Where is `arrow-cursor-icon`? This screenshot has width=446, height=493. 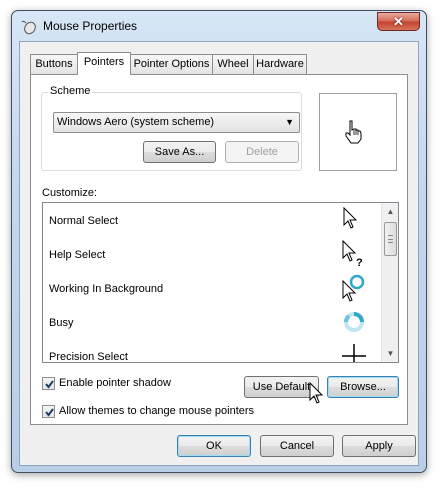 arrow-cursor-icon is located at coordinates (354, 220).